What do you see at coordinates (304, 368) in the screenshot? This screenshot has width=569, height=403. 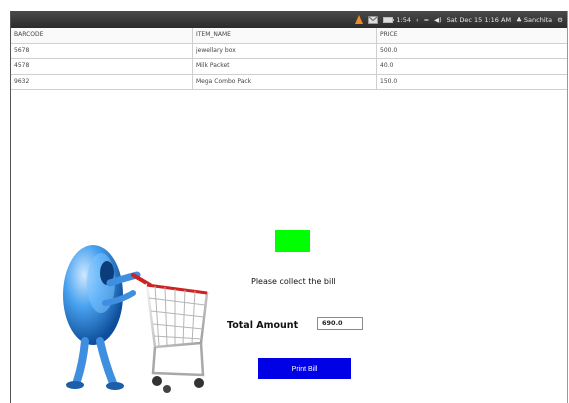 I see `print-bill-button: Print Bill` at bounding box center [304, 368].